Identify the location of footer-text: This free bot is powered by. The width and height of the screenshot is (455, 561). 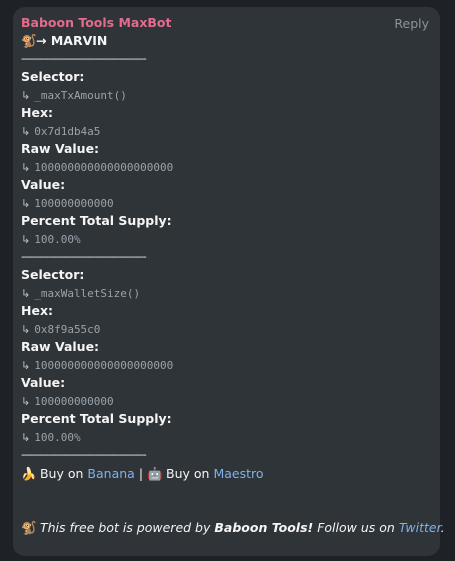
(125, 527).